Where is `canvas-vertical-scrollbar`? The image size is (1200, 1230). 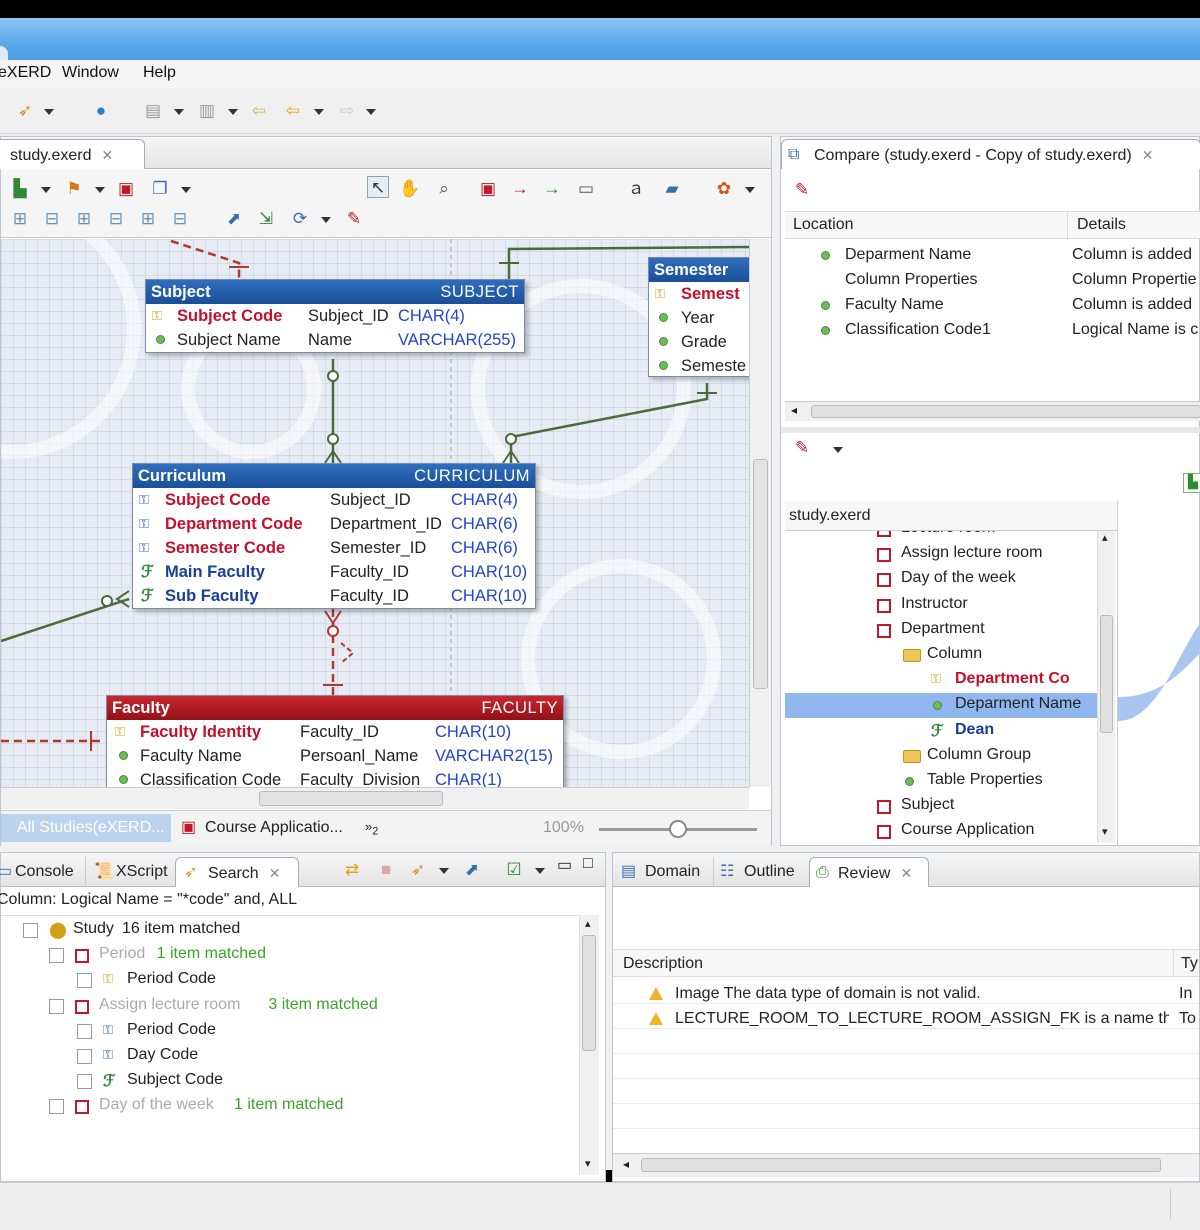 canvas-vertical-scrollbar is located at coordinates (760, 513).